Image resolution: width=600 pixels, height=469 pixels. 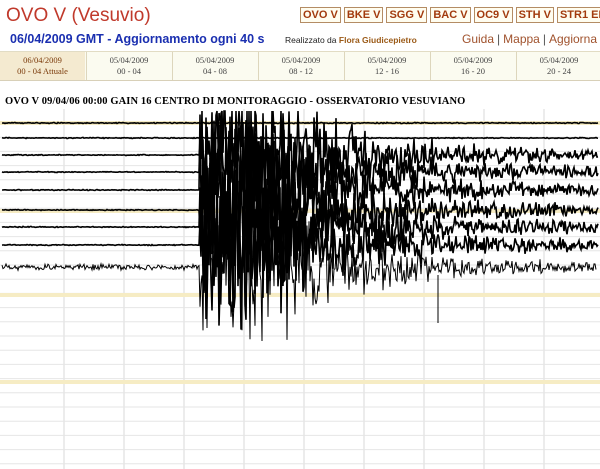 I want to click on period-tab: 05/04/2009 16 - 20, so click(x=472, y=66).